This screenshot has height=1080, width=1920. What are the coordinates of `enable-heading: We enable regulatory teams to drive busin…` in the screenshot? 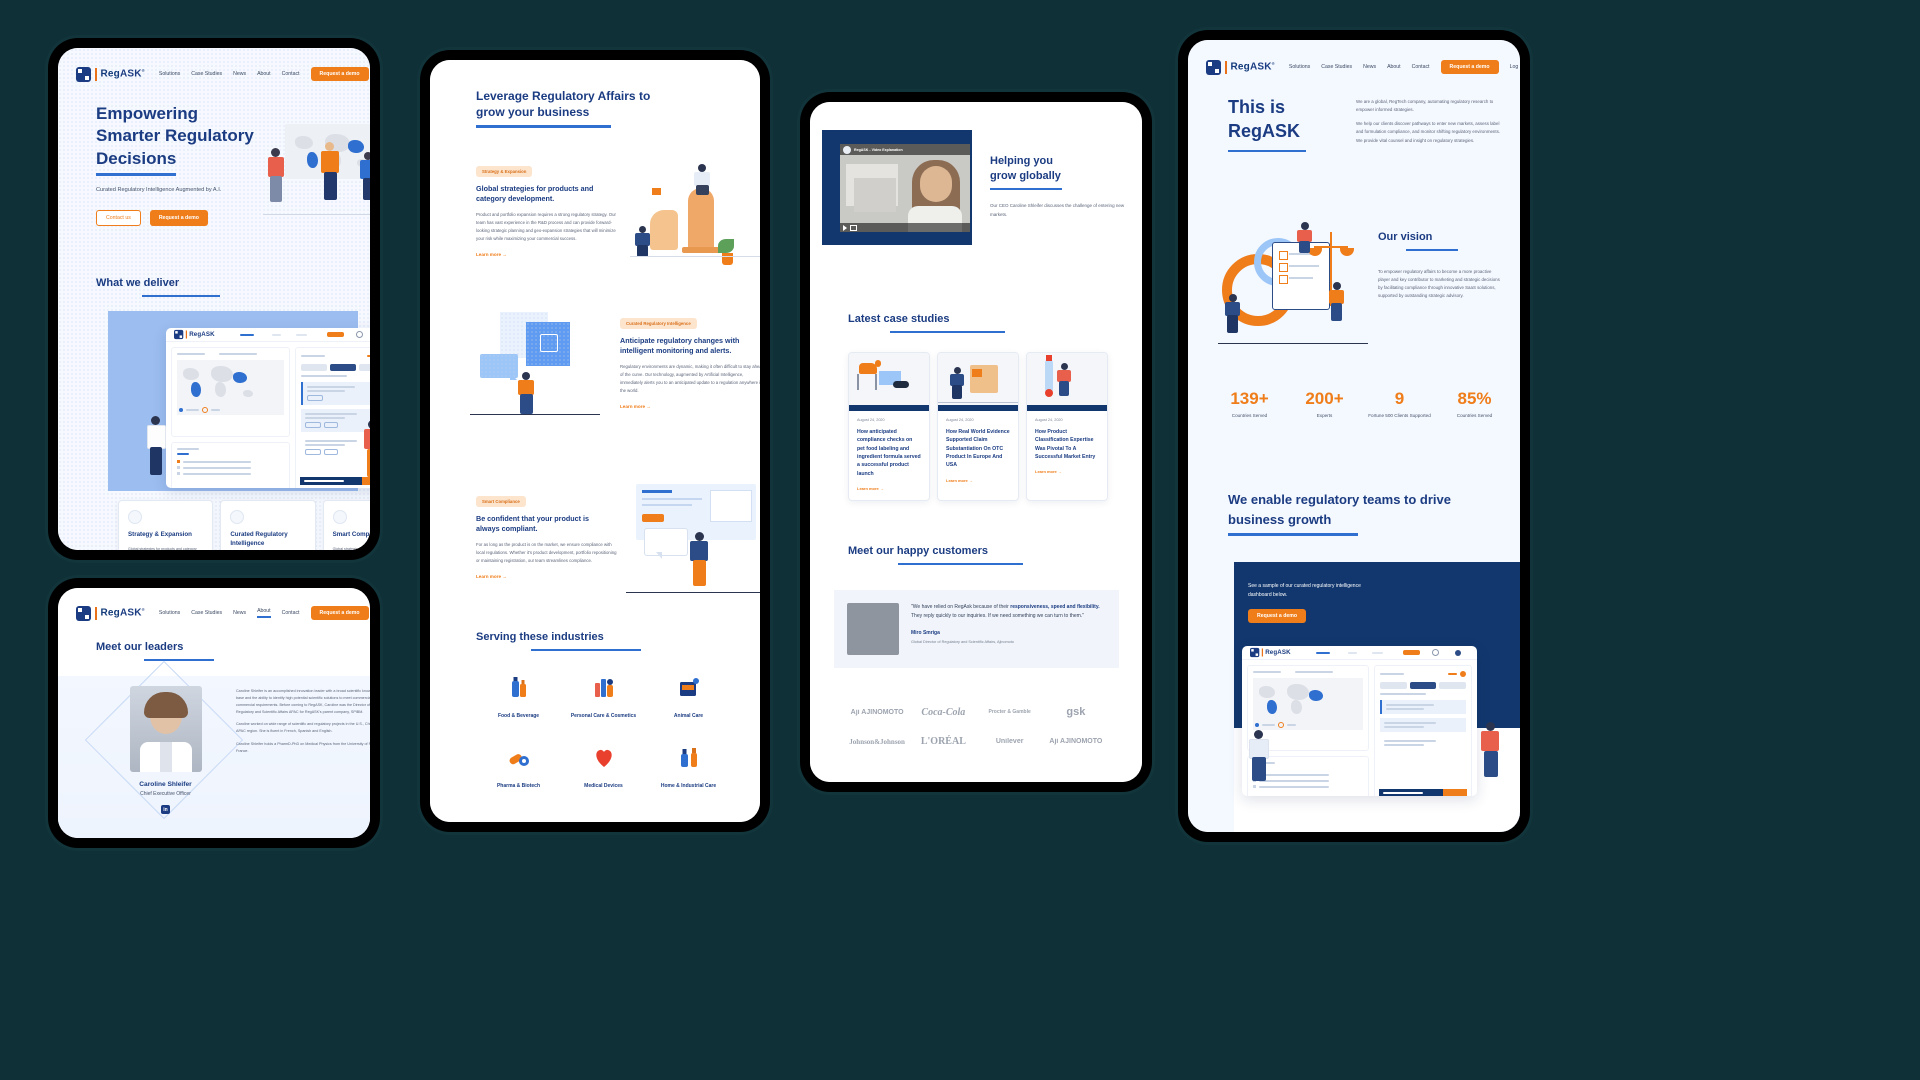 It's located at (1368, 513).